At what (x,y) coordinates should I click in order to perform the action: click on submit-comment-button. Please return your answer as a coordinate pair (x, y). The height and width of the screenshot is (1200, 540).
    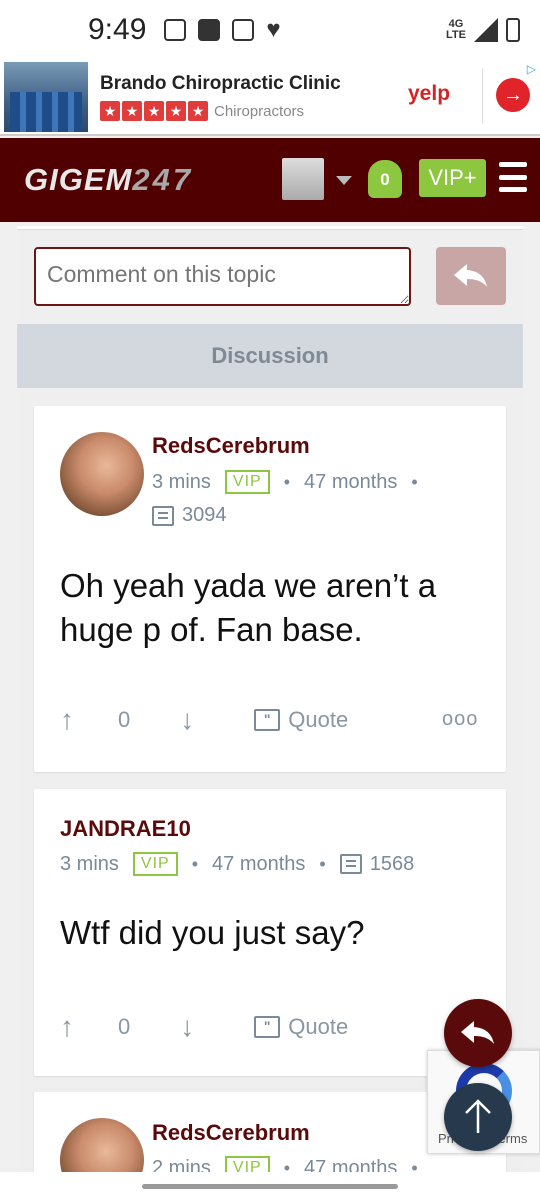
    Looking at the image, I should click on (471, 276).